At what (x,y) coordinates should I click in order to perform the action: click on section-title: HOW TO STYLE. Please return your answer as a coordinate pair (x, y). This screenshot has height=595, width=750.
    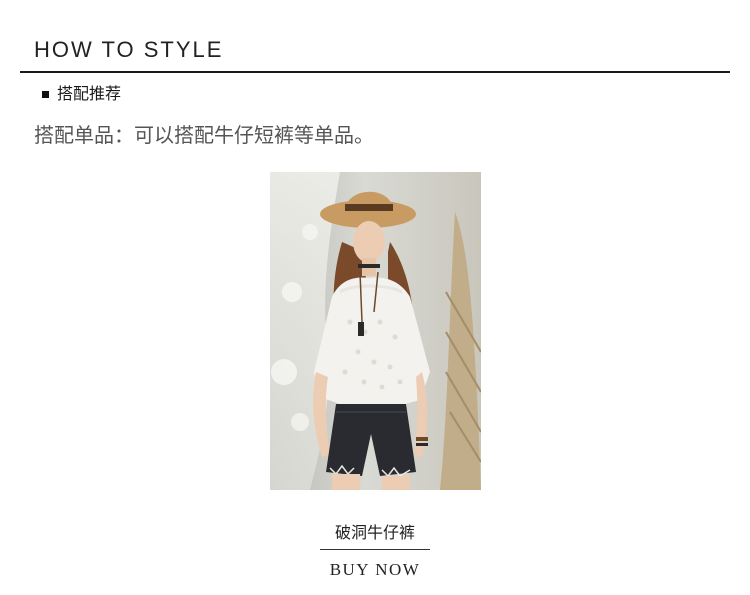
    Looking at the image, I should click on (129, 49).